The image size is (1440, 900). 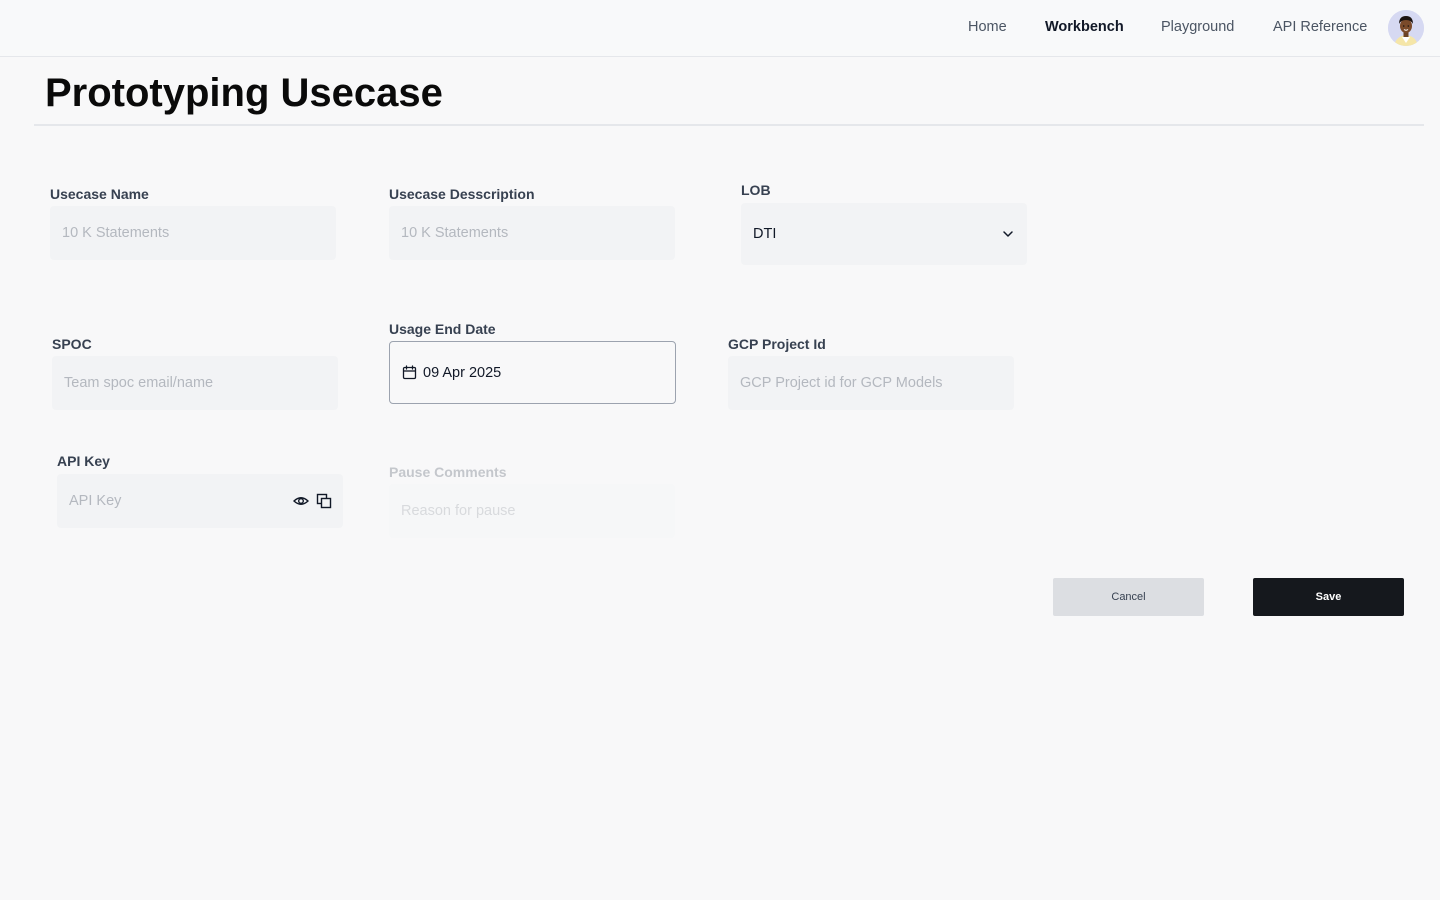 I want to click on usage-end-date-value: 09 Apr 2025, so click(x=462, y=373).